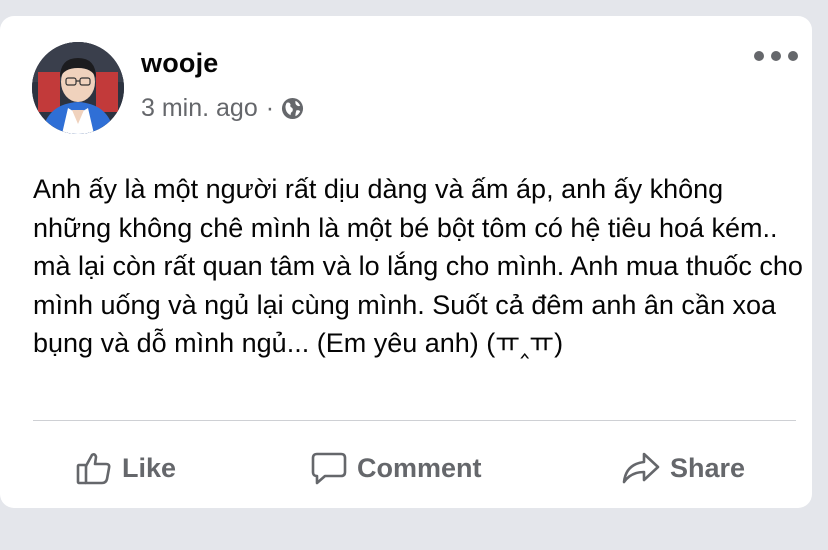  I want to click on comment-button: Comment, so click(396, 468).